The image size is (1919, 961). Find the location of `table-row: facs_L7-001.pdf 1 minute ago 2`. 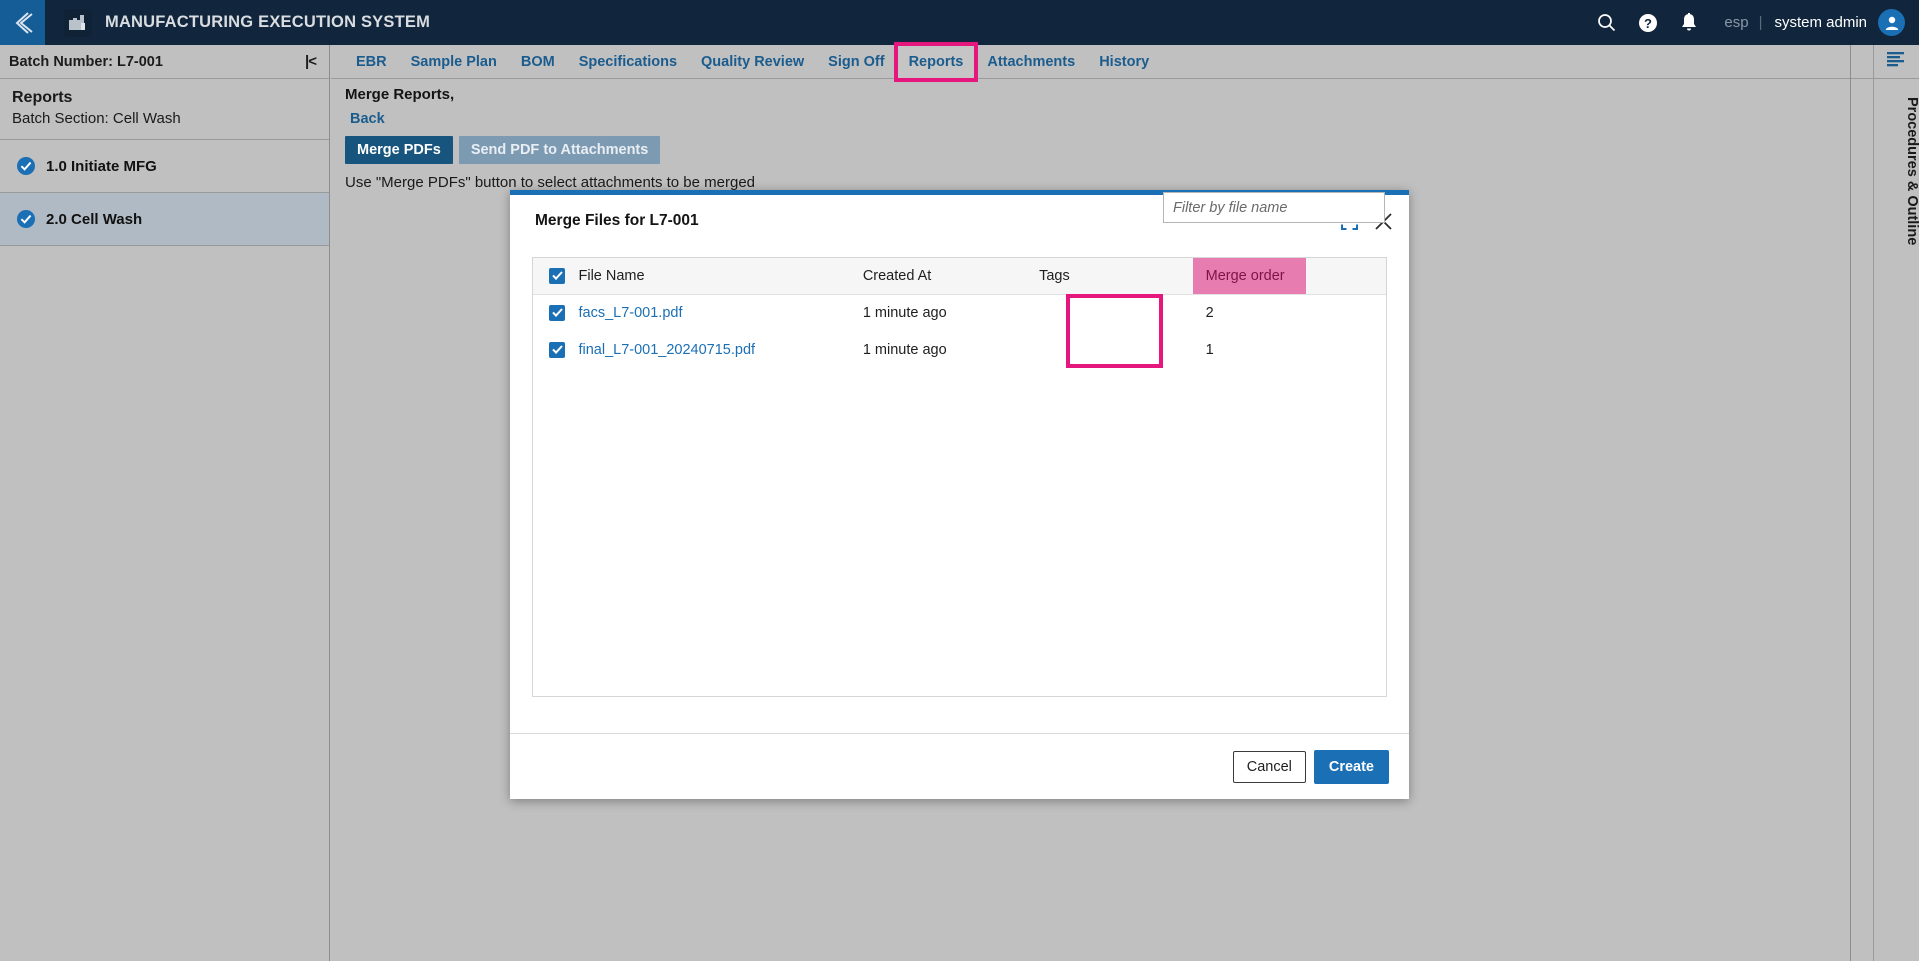

table-row: facs_L7-001.pdf 1 minute ago 2 is located at coordinates (959, 312).